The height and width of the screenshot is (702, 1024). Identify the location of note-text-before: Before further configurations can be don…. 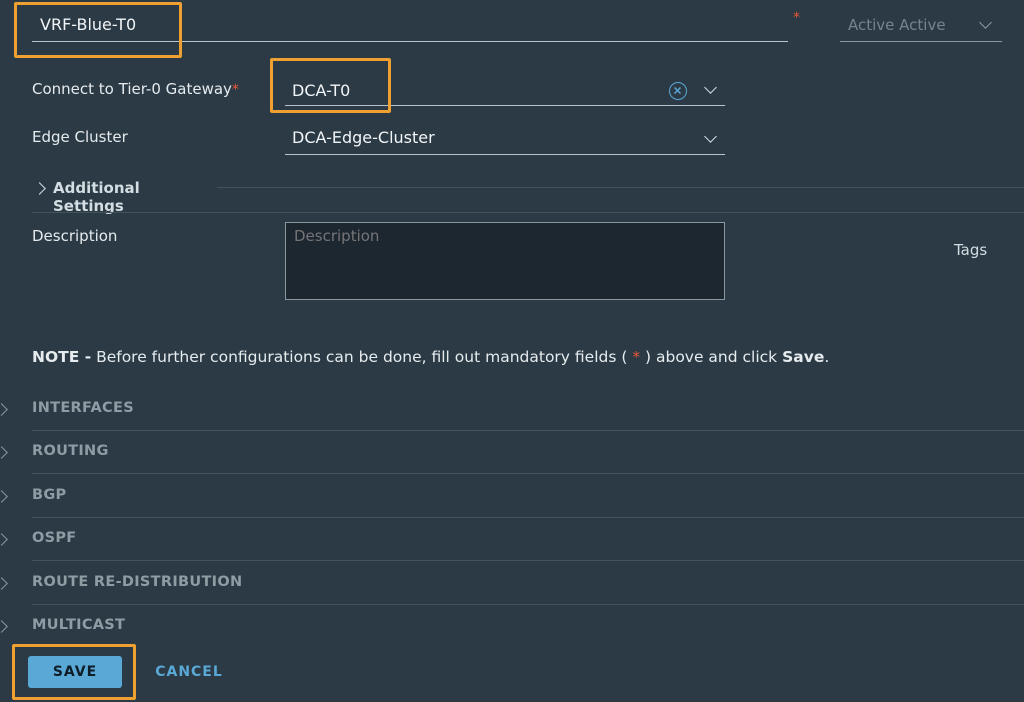
(362, 357).